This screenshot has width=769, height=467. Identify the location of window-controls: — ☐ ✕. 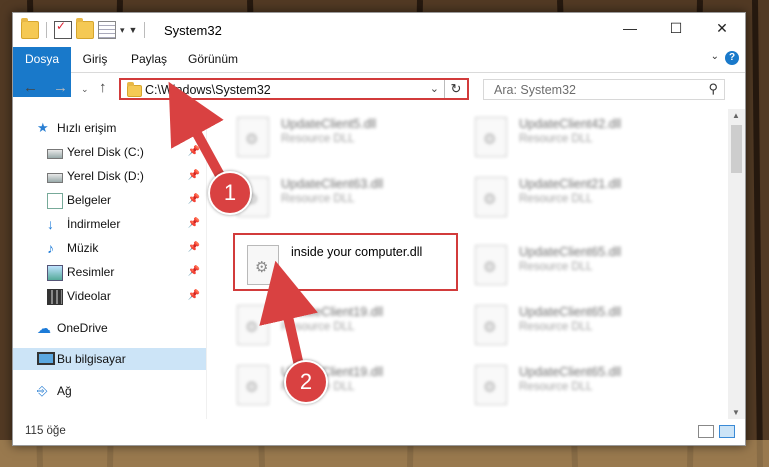
(676, 28).